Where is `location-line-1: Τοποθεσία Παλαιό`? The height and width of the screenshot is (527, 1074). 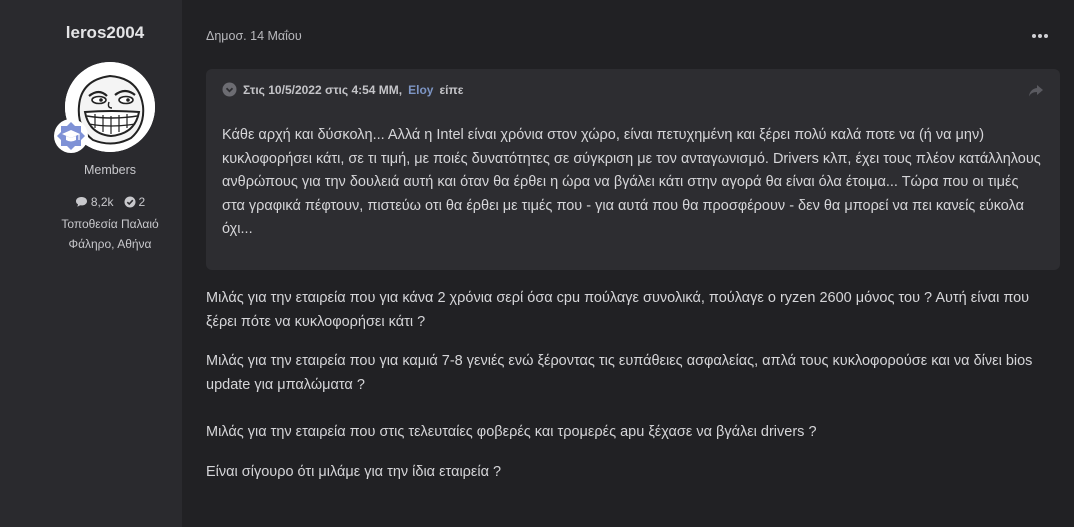 location-line-1: Τοποθεσία Παλαιό is located at coordinates (110, 224).